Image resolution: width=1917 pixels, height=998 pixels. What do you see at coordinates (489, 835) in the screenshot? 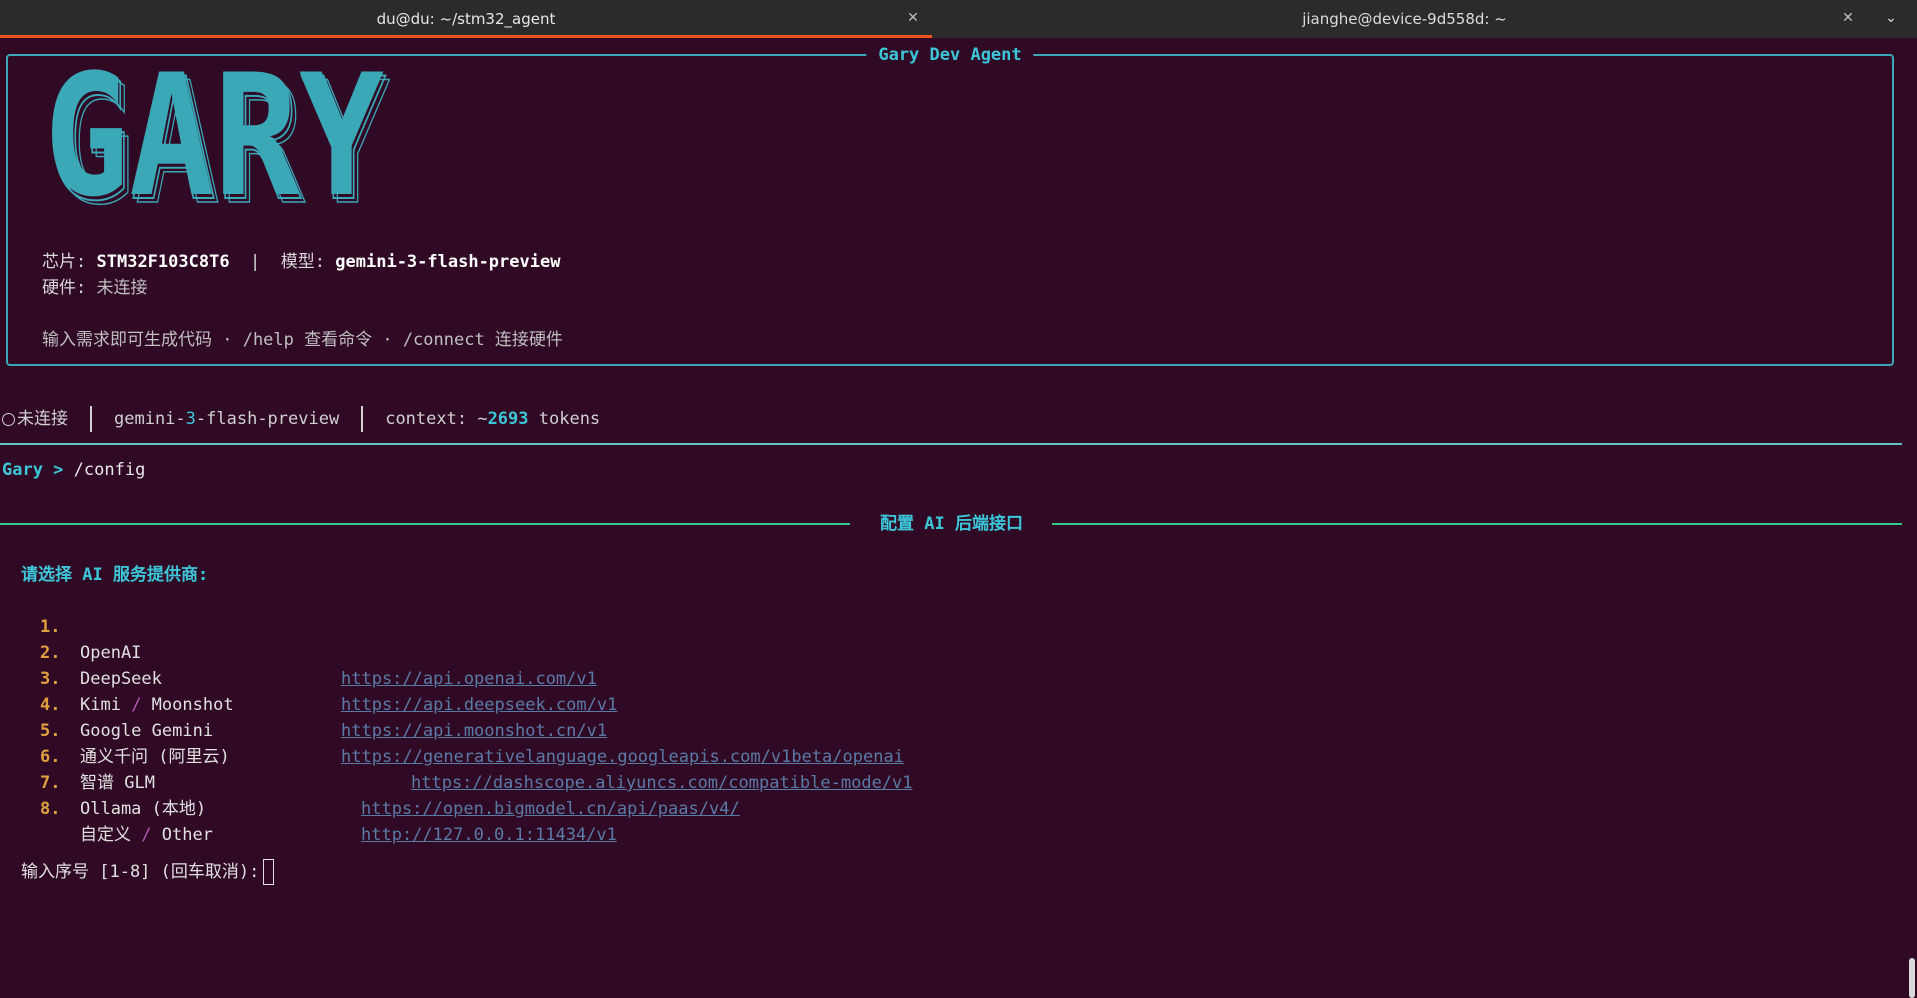
I see `provider-url-link: http://127.0.0.1:11434/v1` at bounding box center [489, 835].